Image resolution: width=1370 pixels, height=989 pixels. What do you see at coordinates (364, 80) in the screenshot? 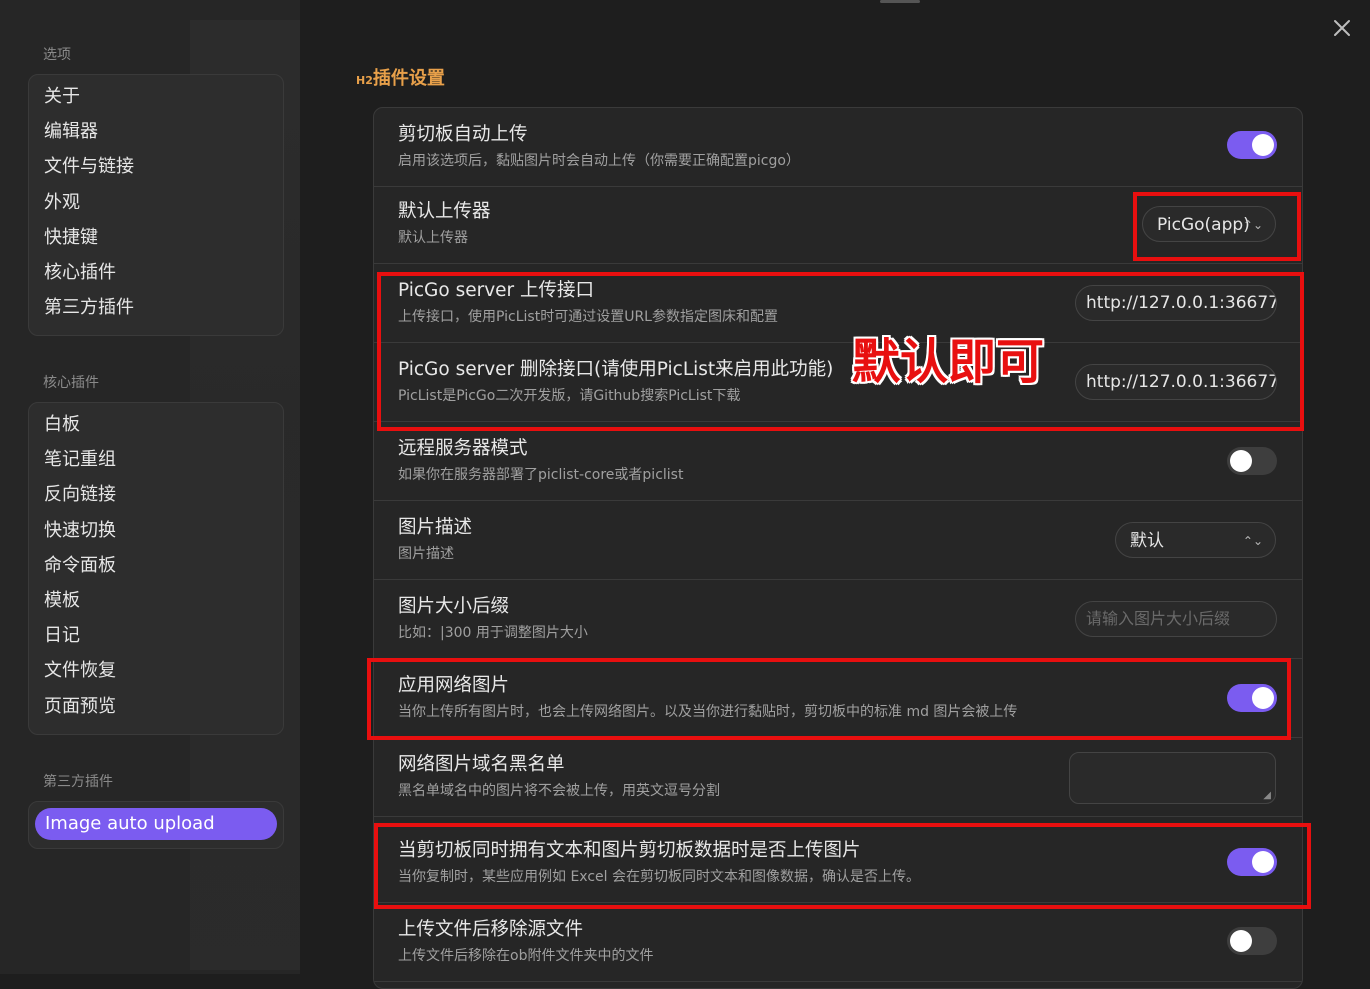
I see `heading-level-tag: H2` at bounding box center [364, 80].